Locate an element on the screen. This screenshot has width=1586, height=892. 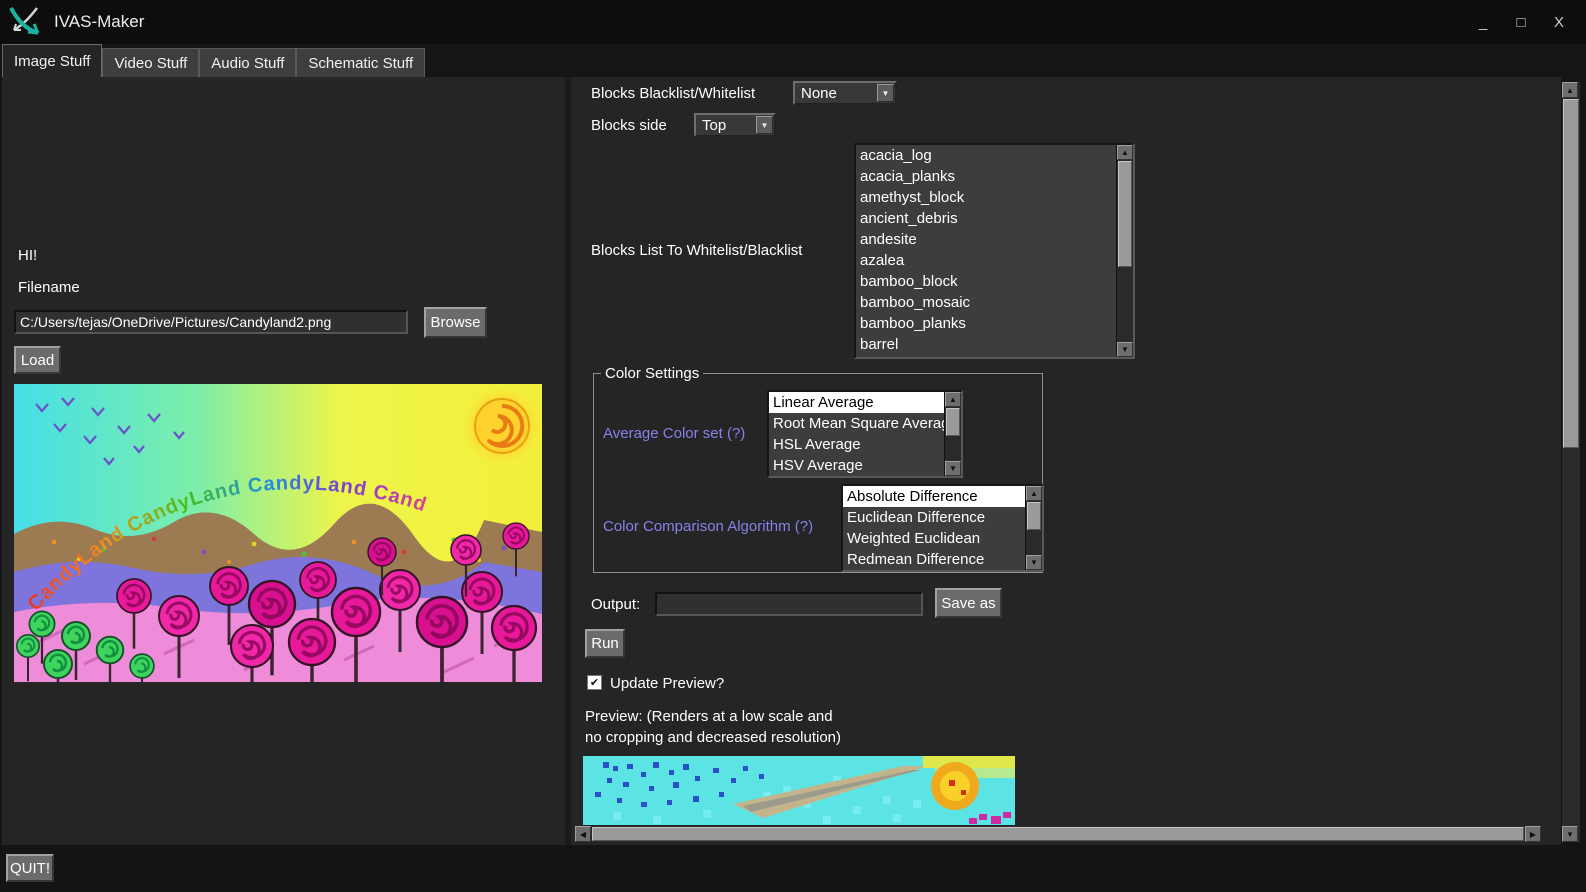
quit-button: QUIT! is located at coordinates (30, 868).